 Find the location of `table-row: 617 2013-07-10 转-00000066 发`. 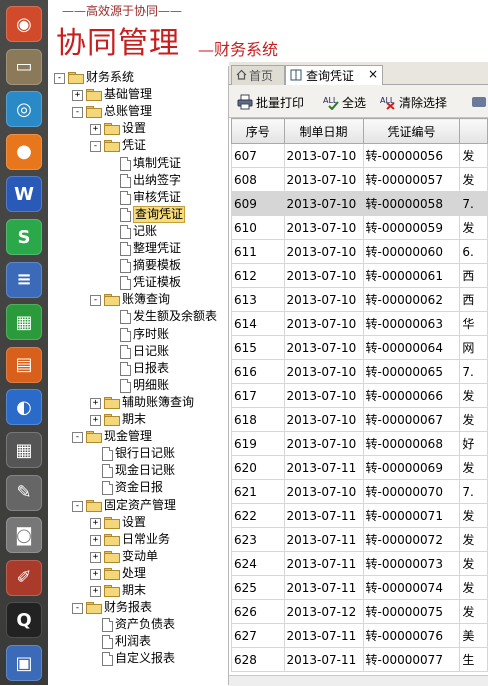

table-row: 617 2013-07-10 转-00000066 发 is located at coordinates (359, 395).